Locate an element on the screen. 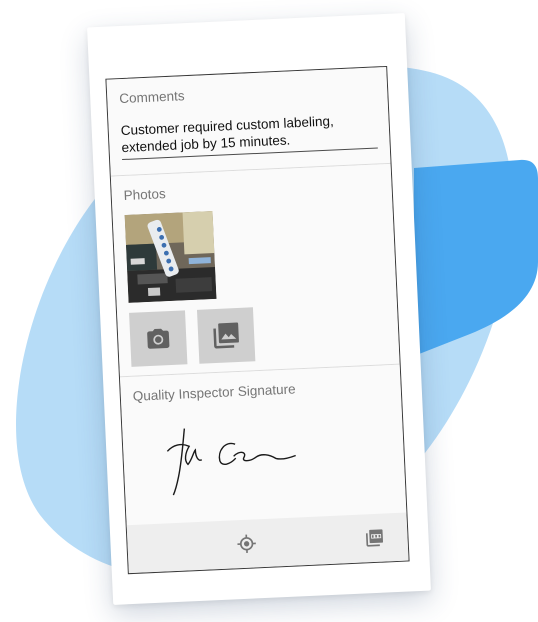 The image size is (538, 622). pdf-icon is located at coordinates (374, 538).